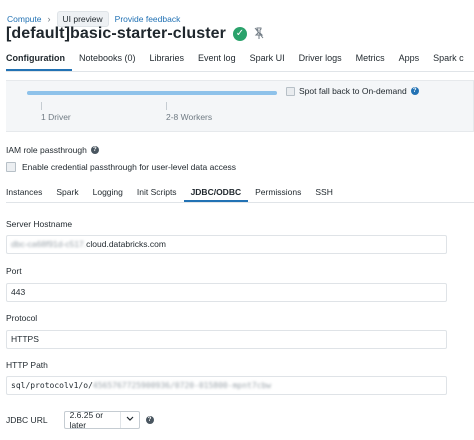  What do you see at coordinates (267, 61) in the screenshot?
I see `tab-spark-ui: Spark UI` at bounding box center [267, 61].